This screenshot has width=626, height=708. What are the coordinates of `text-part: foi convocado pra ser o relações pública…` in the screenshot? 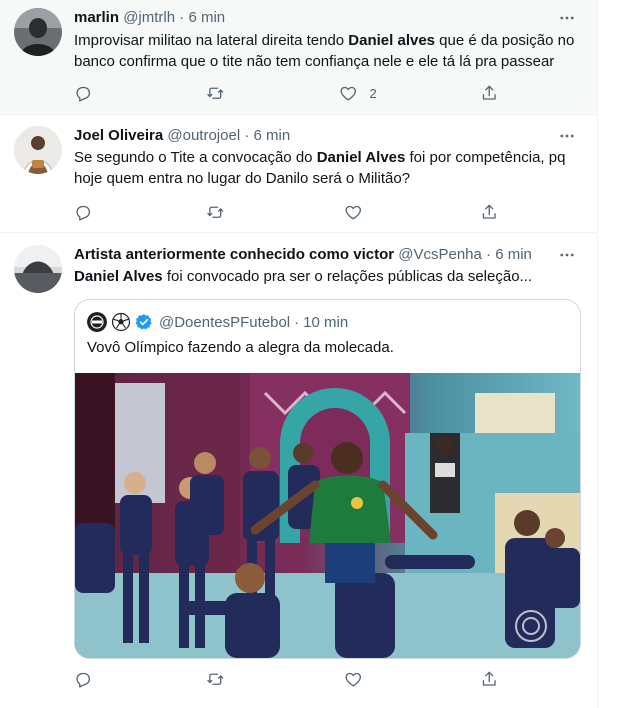 It's located at (347, 276).